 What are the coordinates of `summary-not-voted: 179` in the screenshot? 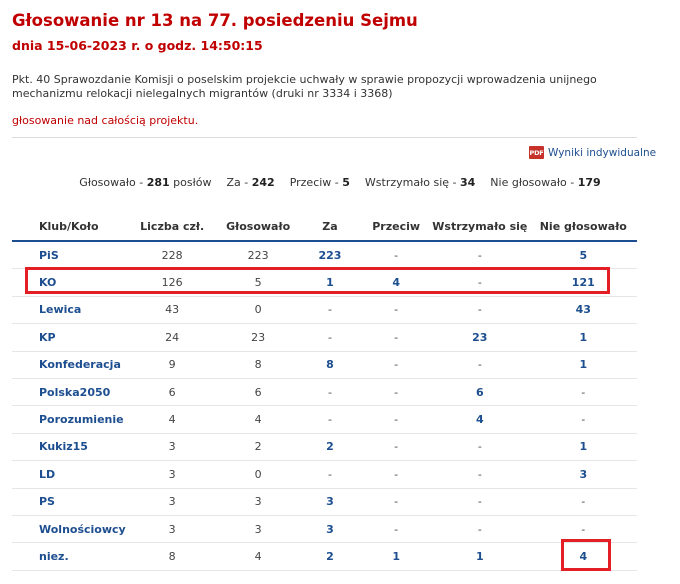 It's located at (589, 182).